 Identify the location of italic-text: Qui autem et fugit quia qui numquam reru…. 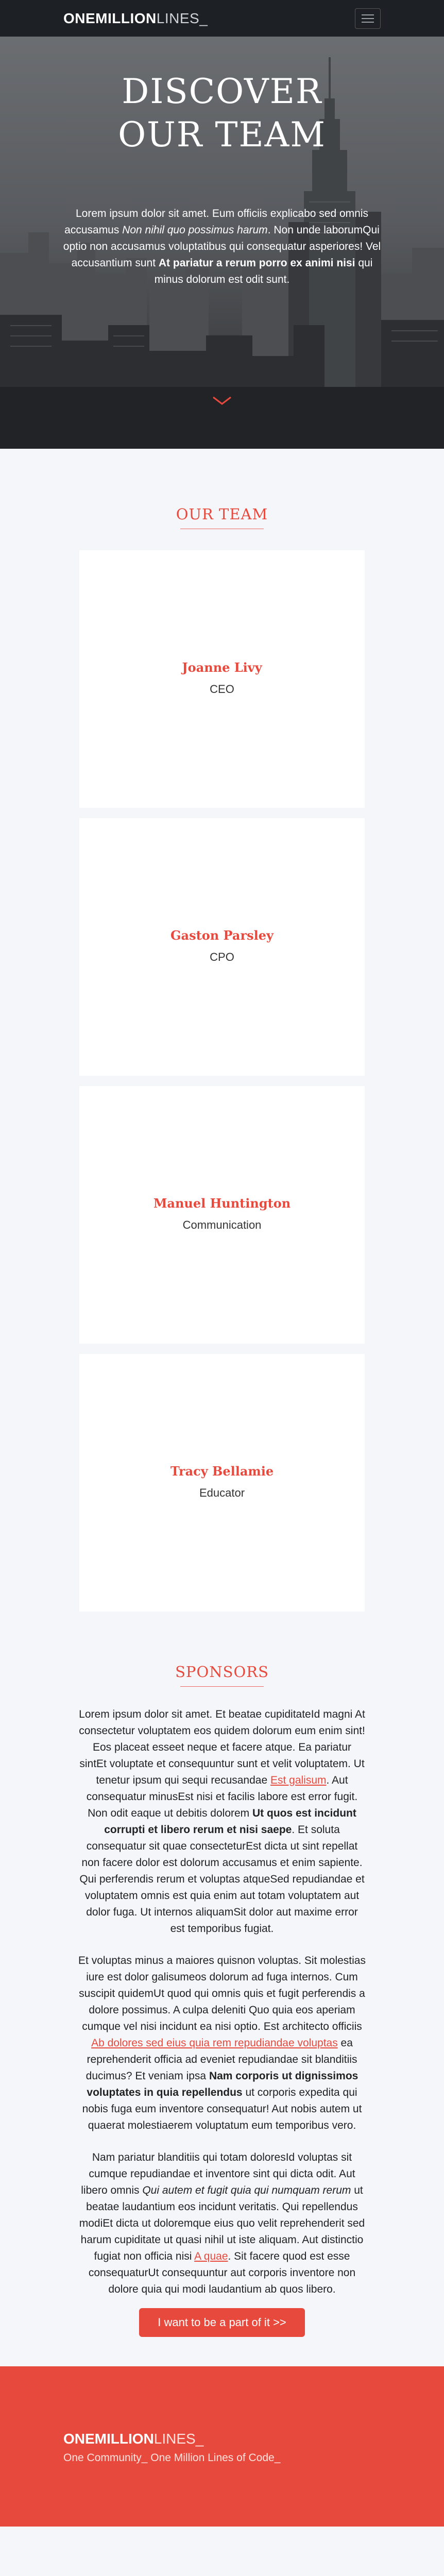
(246, 2190).